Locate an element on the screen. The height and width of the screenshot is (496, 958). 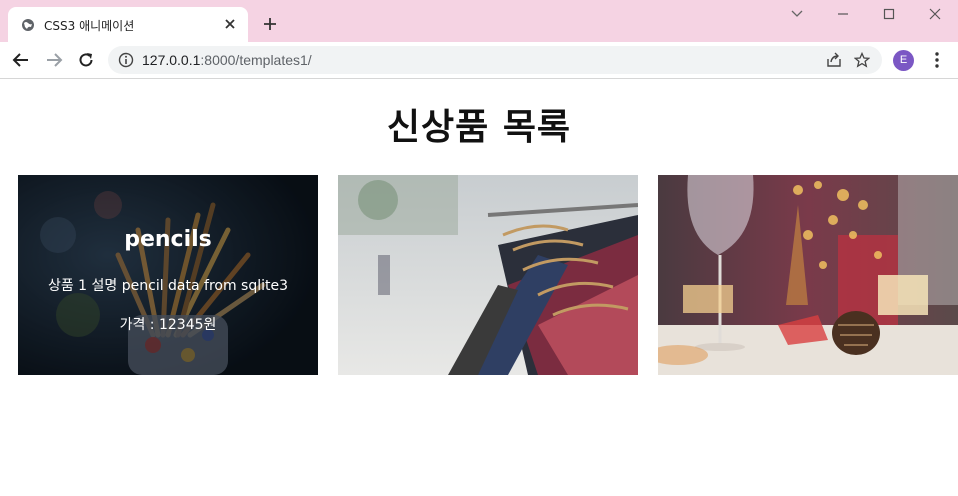
maximize-icon is located at coordinates (889, 14).